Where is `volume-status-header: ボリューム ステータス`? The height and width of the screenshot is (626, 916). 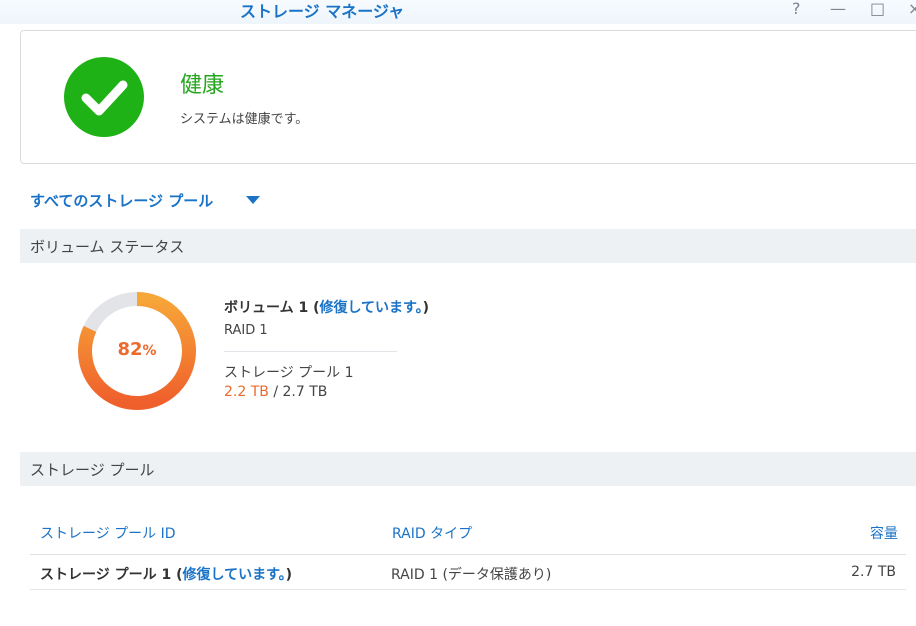
volume-status-header: ボリューム ステータス is located at coordinates (468, 246).